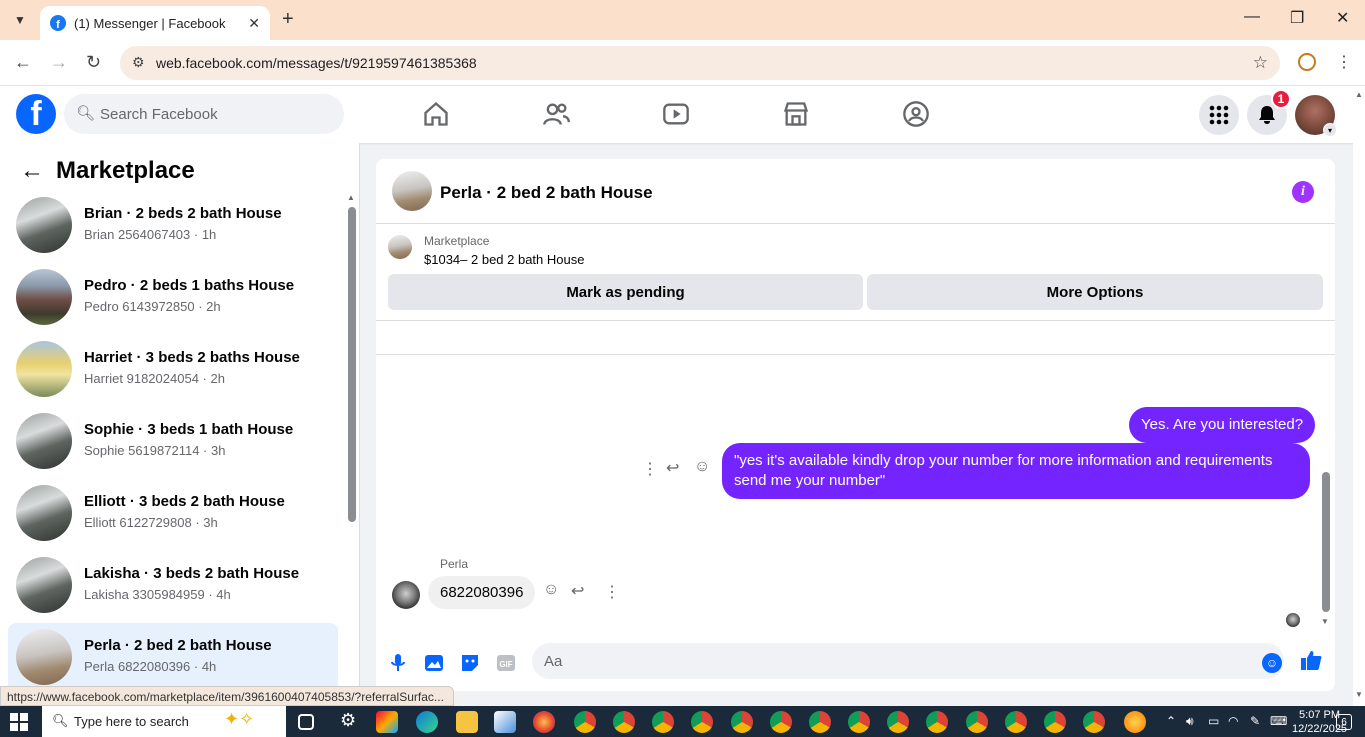 The height and width of the screenshot is (737, 1365). Describe the element at coordinates (434, 663) in the screenshot. I see `photo-icon` at that location.